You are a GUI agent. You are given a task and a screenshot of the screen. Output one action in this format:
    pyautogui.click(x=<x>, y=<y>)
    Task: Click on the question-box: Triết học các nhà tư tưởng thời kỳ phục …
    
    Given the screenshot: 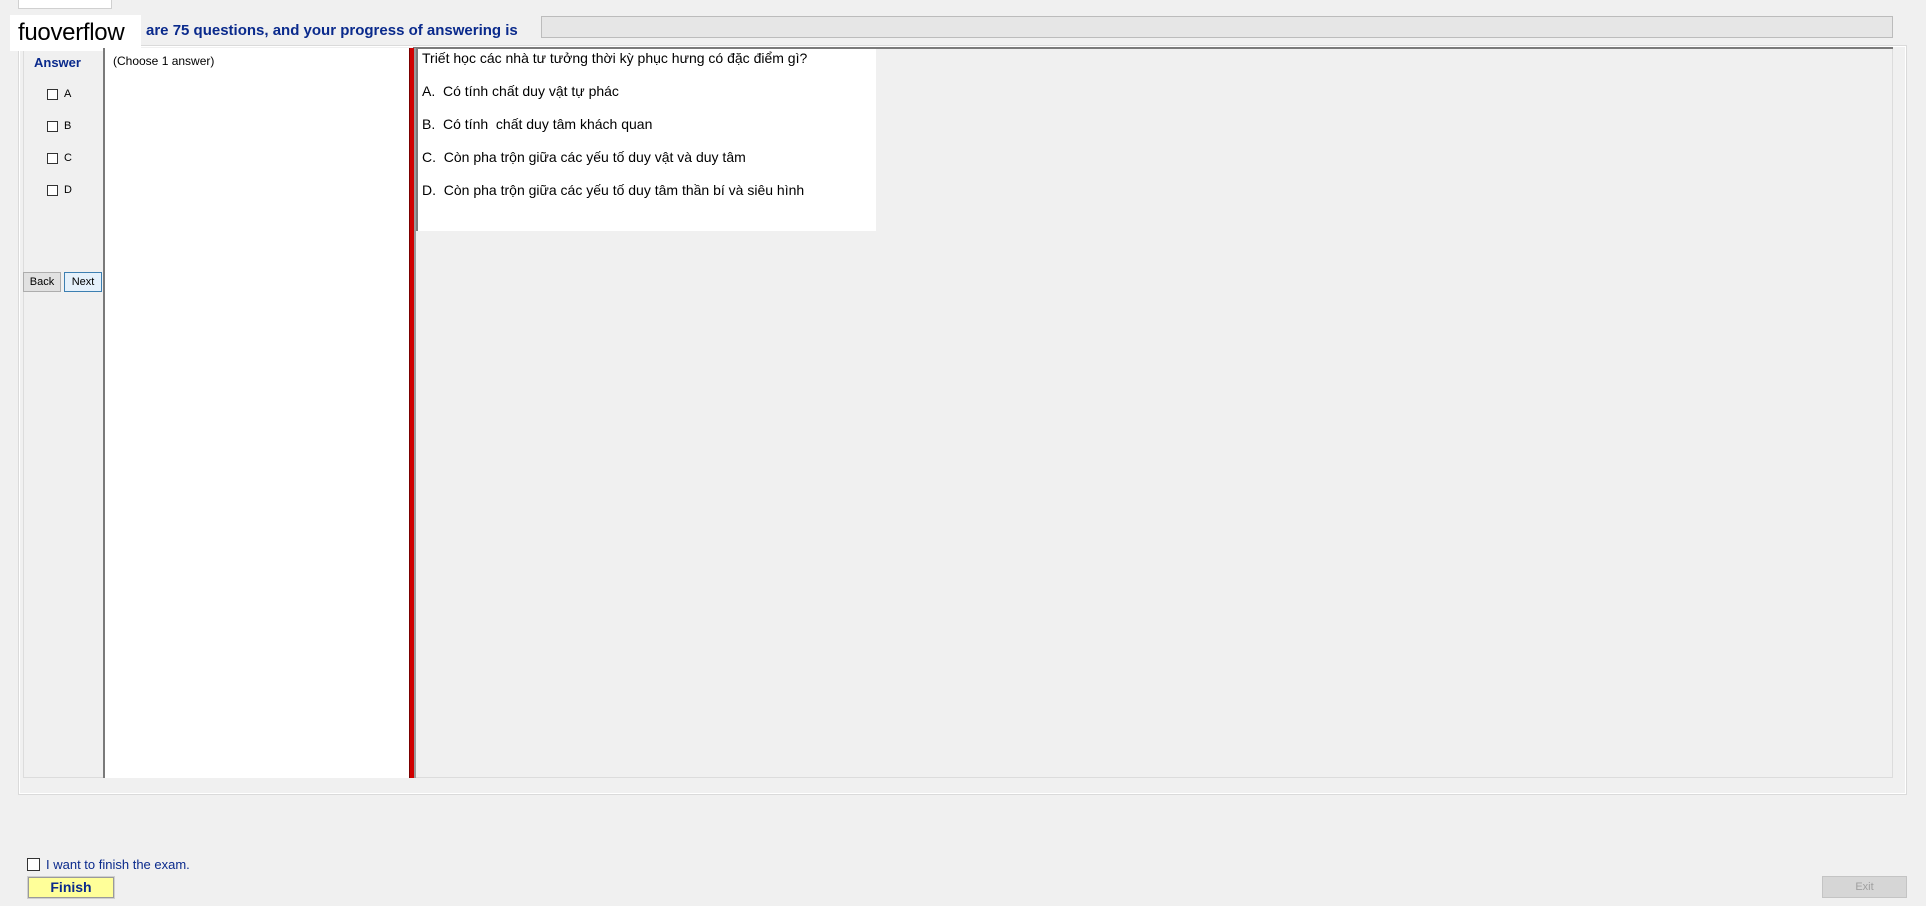 What is the action you would take?
    pyautogui.click(x=646, y=140)
    